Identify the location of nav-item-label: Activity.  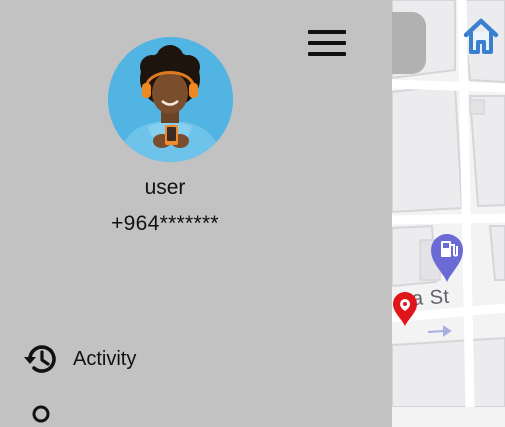
(105, 358).